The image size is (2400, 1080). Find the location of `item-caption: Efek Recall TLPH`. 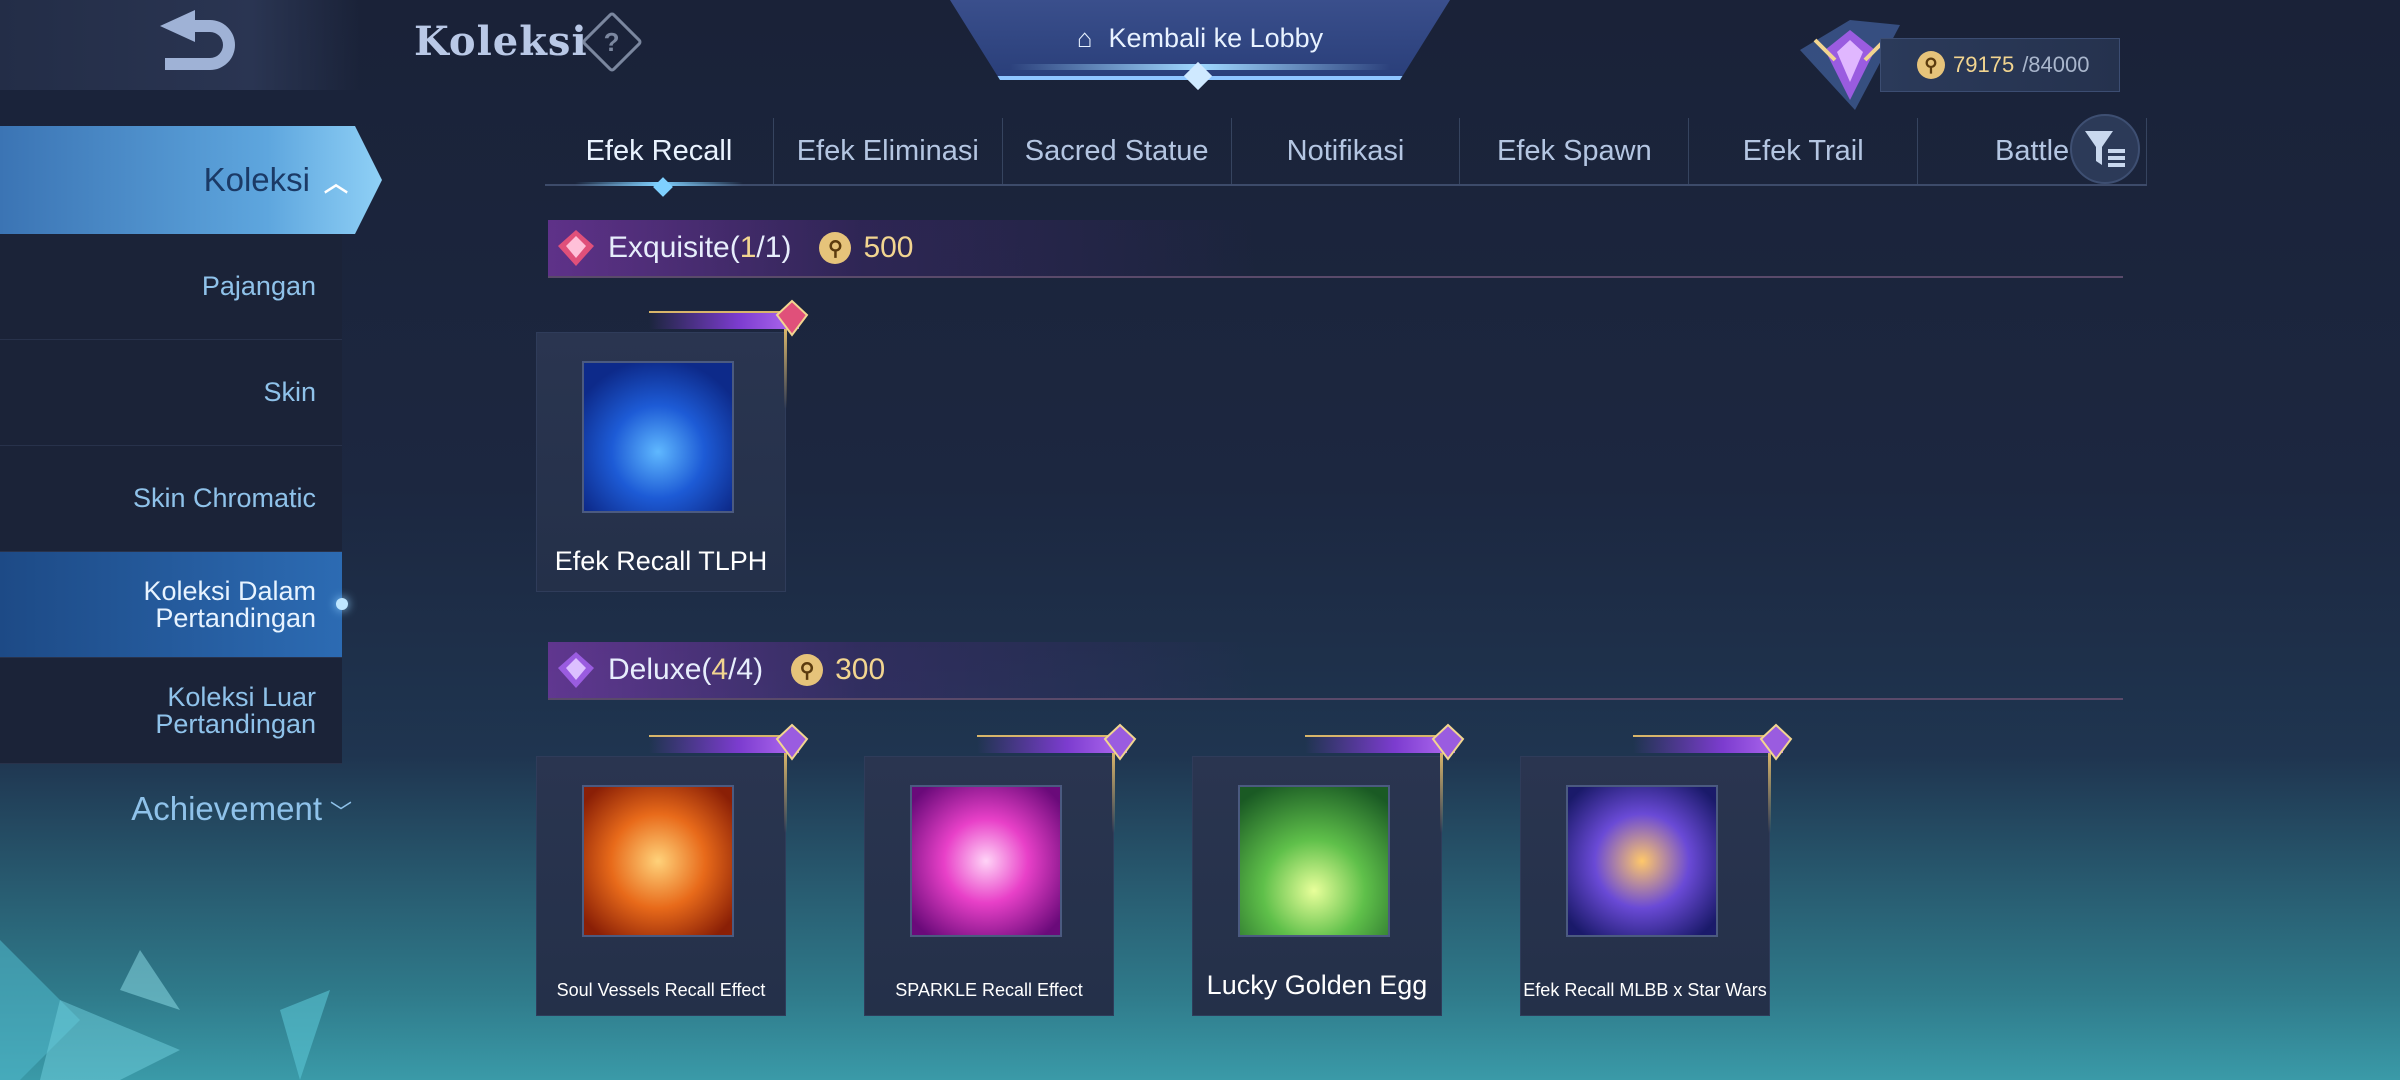

item-caption: Efek Recall TLPH is located at coordinates (661, 561).